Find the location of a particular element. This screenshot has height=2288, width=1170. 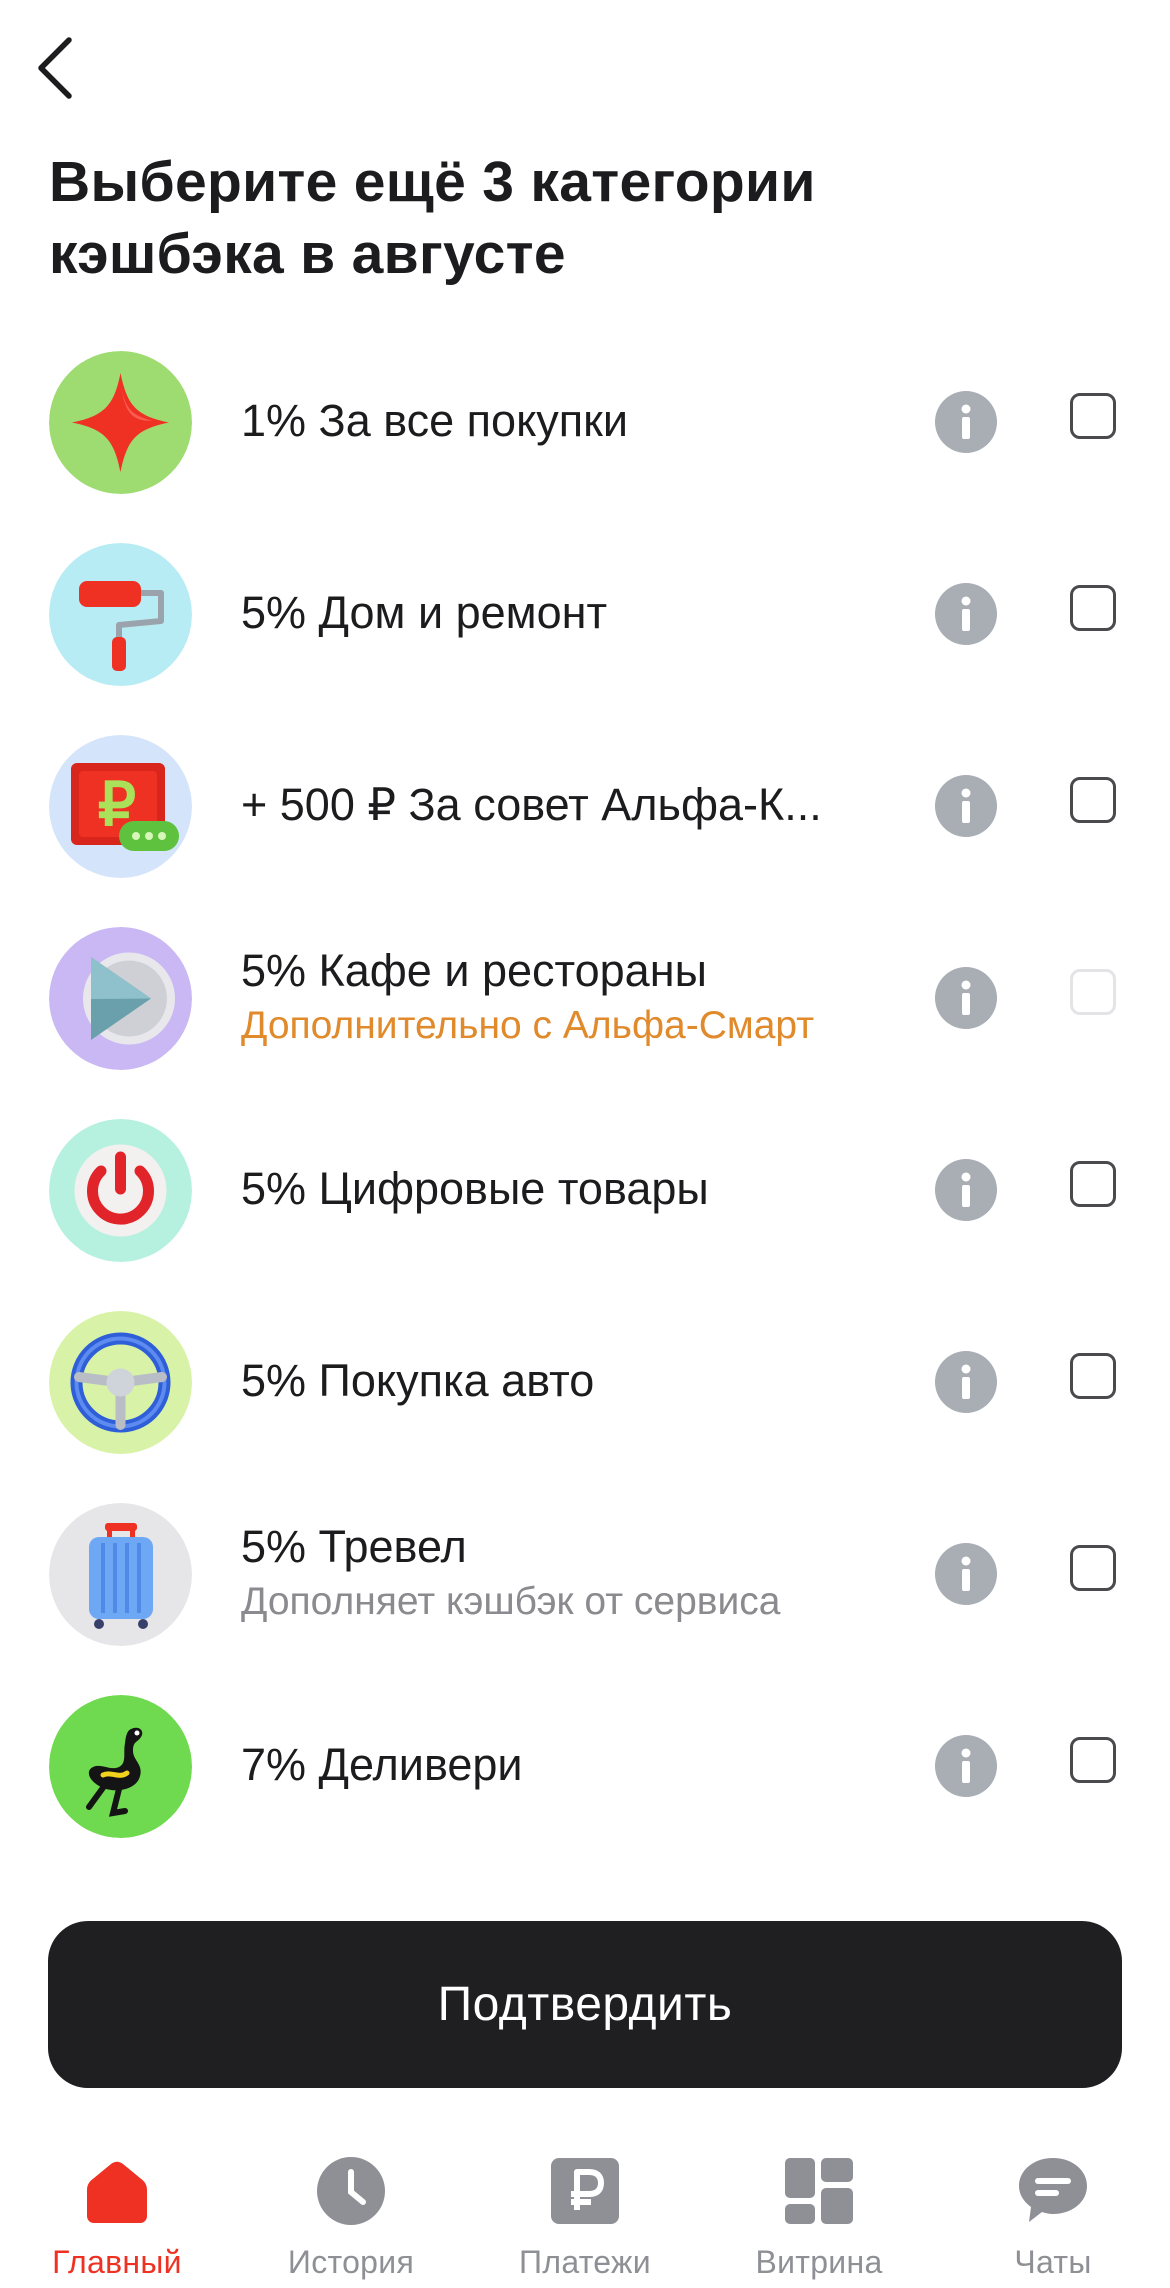

ruble-icon is located at coordinates (585, 2190).